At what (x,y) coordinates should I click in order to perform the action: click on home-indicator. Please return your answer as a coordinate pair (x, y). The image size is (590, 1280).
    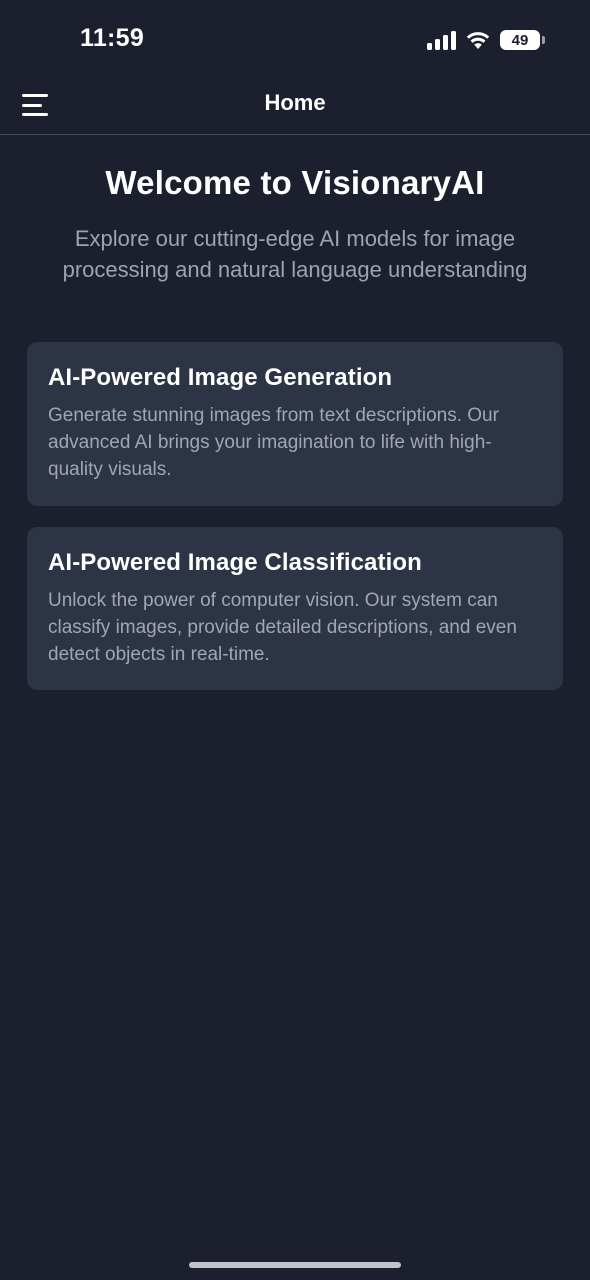
    Looking at the image, I should click on (295, 1265).